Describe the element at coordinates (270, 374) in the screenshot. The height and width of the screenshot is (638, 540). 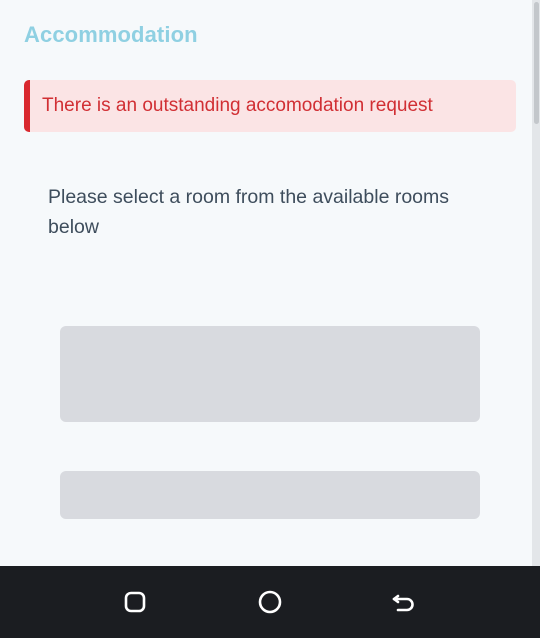
I see `room-select-placeholder` at that location.